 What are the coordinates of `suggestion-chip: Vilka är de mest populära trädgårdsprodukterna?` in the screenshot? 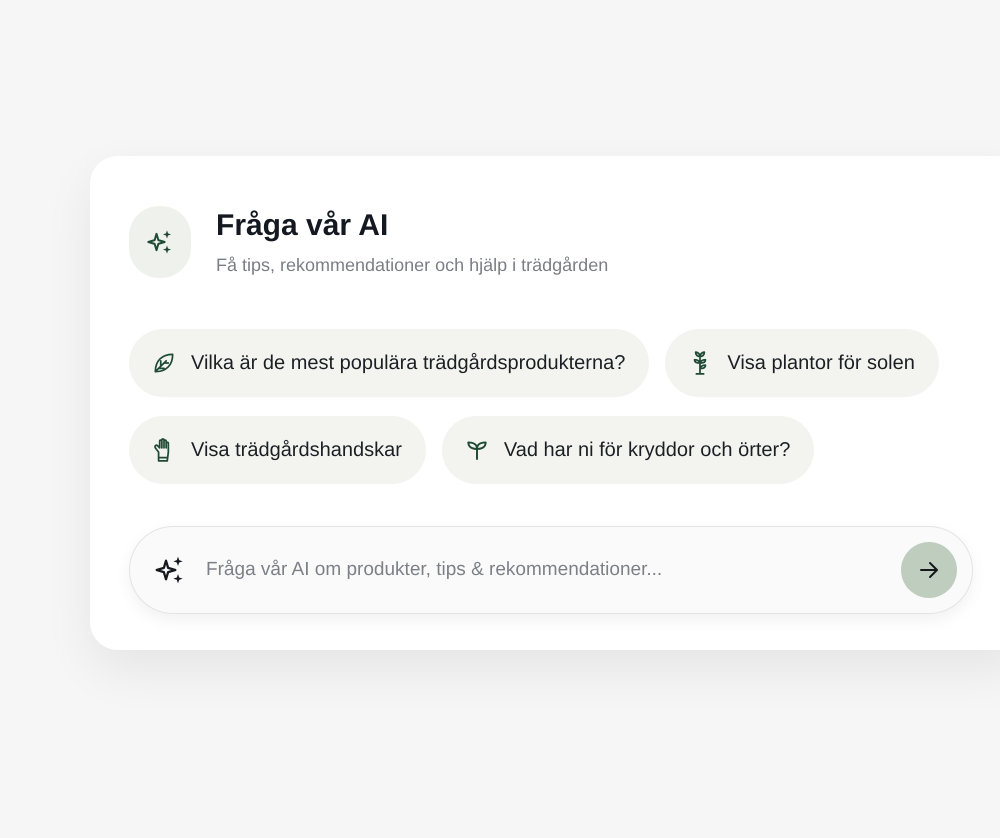 It's located at (389, 363).